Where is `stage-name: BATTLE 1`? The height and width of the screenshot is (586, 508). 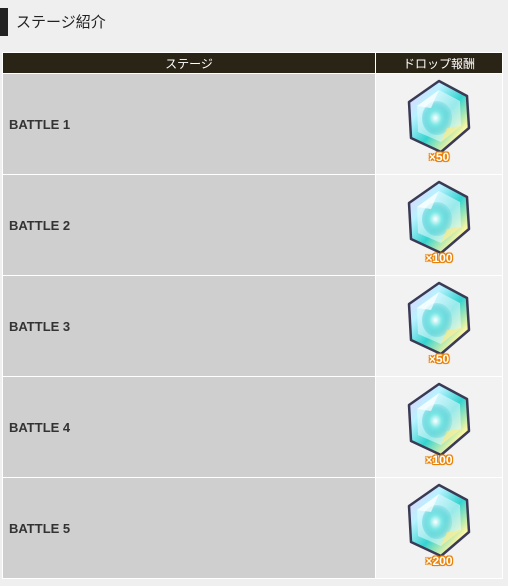
stage-name: BATTLE 1 is located at coordinates (189, 124).